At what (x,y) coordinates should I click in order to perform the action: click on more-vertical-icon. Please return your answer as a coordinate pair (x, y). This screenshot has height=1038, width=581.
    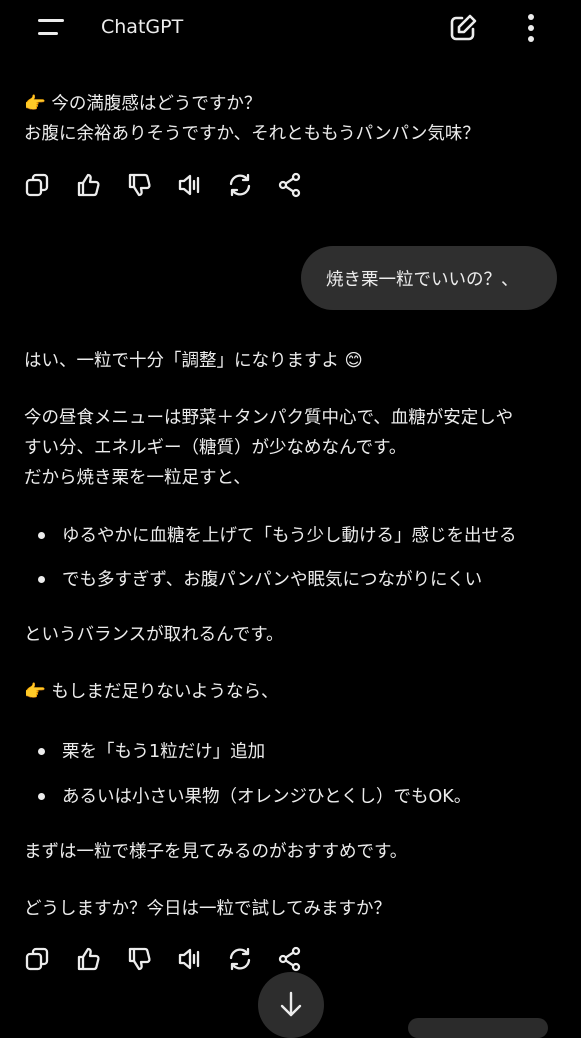
    Looking at the image, I should click on (531, 28).